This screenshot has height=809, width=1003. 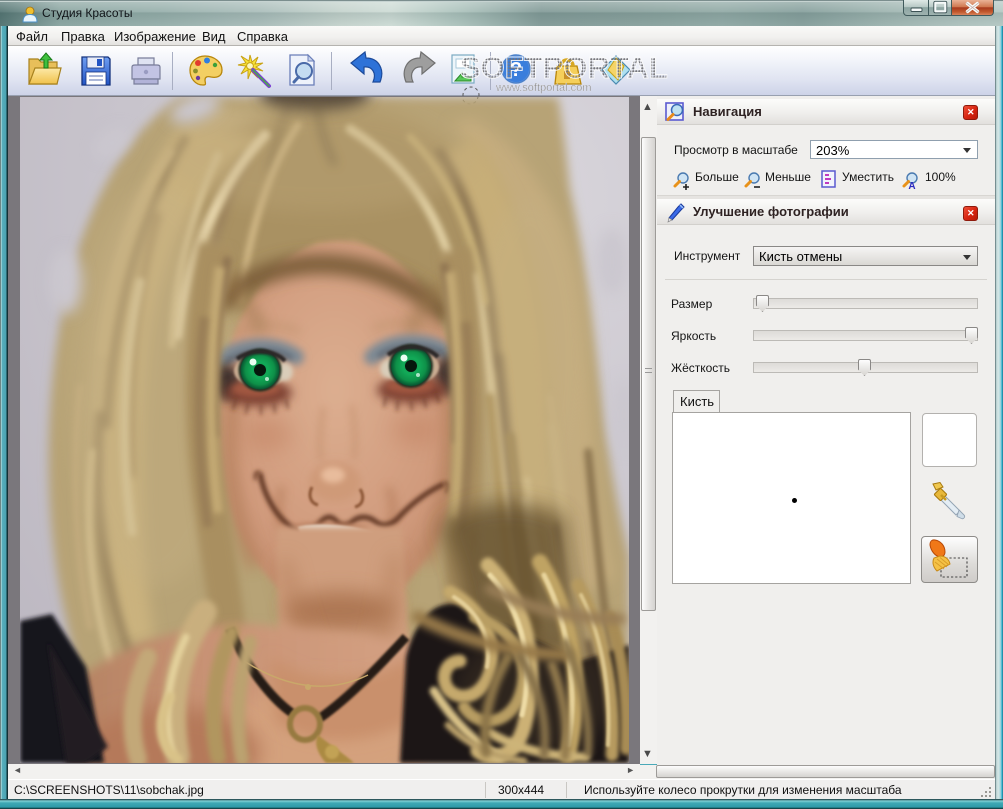 What do you see at coordinates (911, 186) in the screenshot?
I see `svg-text: A` at bounding box center [911, 186].